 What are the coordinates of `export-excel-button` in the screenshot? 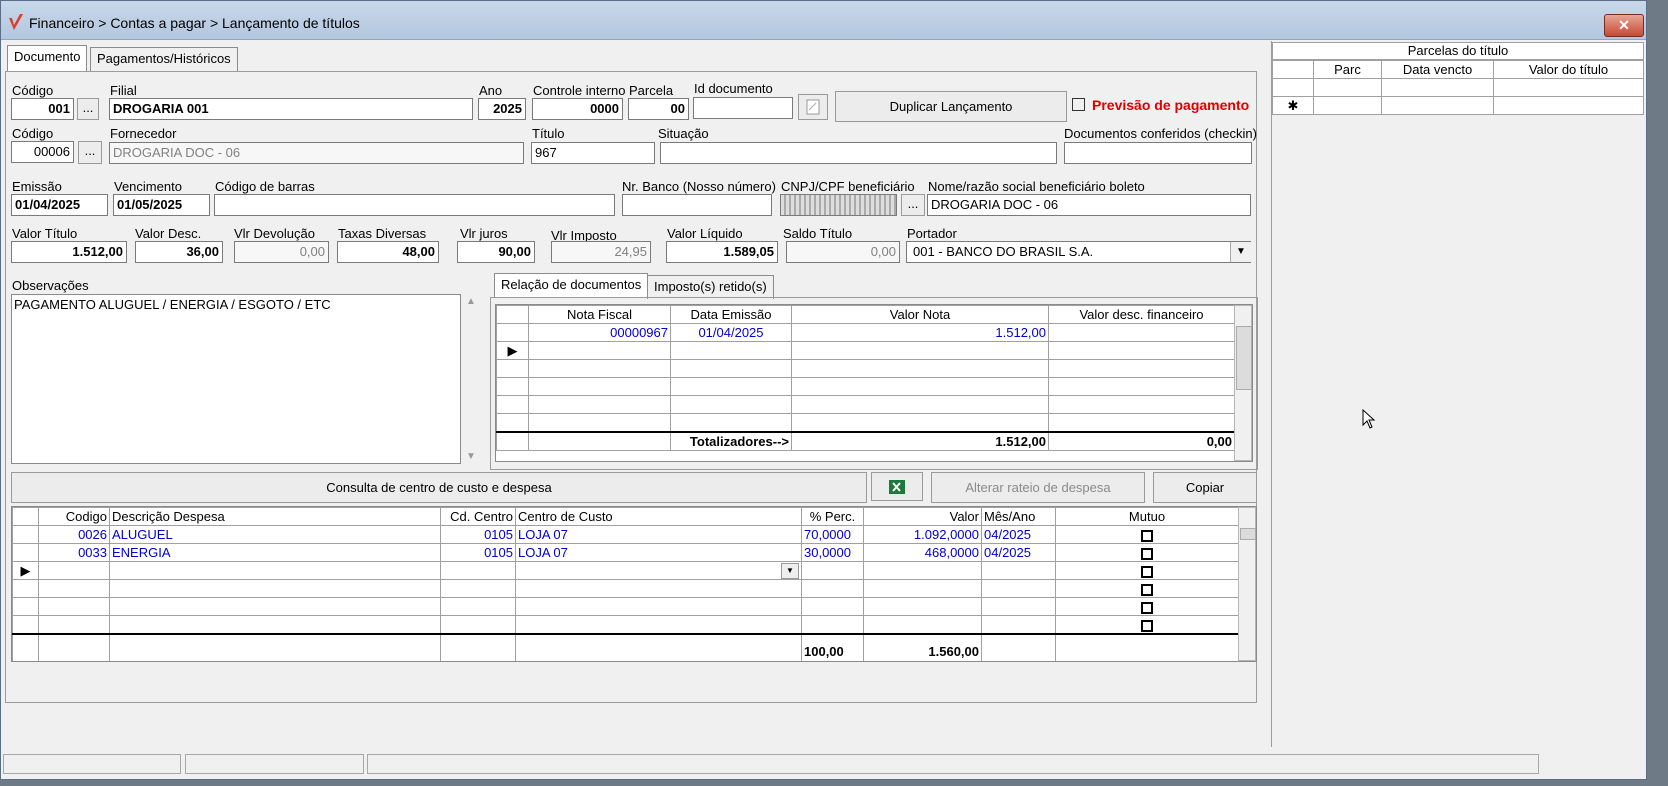 It's located at (897, 486).